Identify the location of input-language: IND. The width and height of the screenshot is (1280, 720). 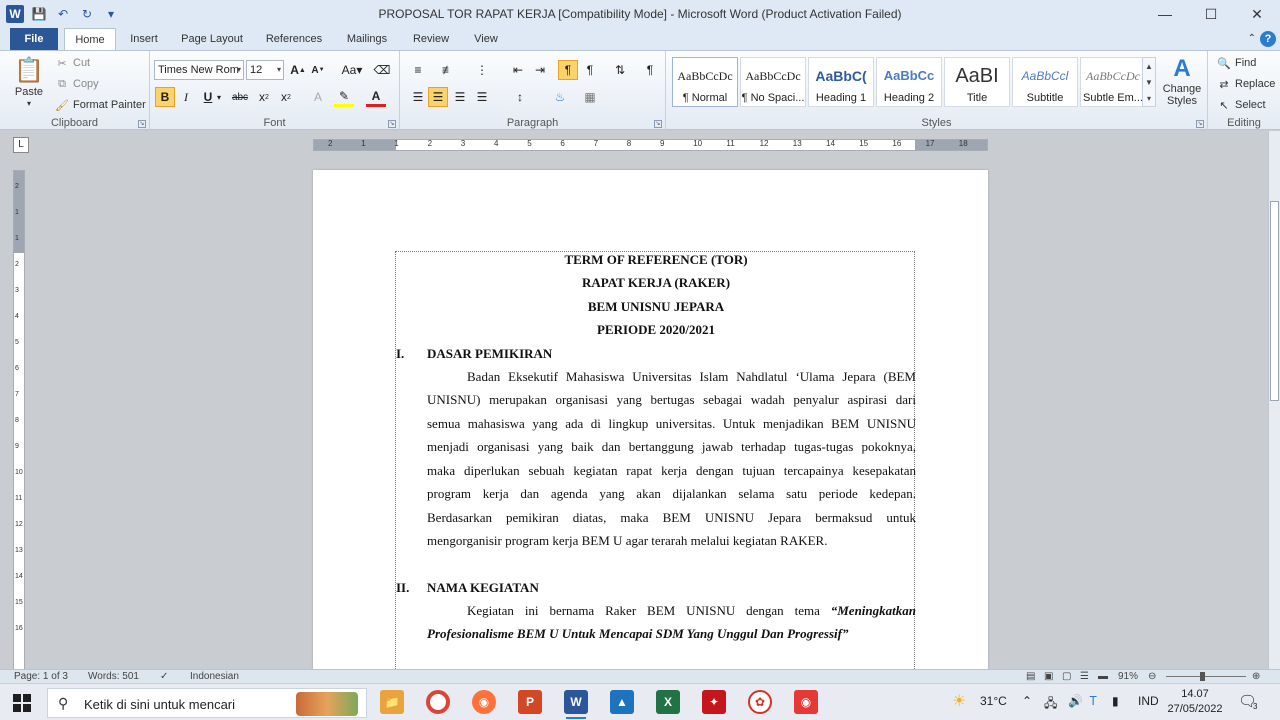
(1148, 701).